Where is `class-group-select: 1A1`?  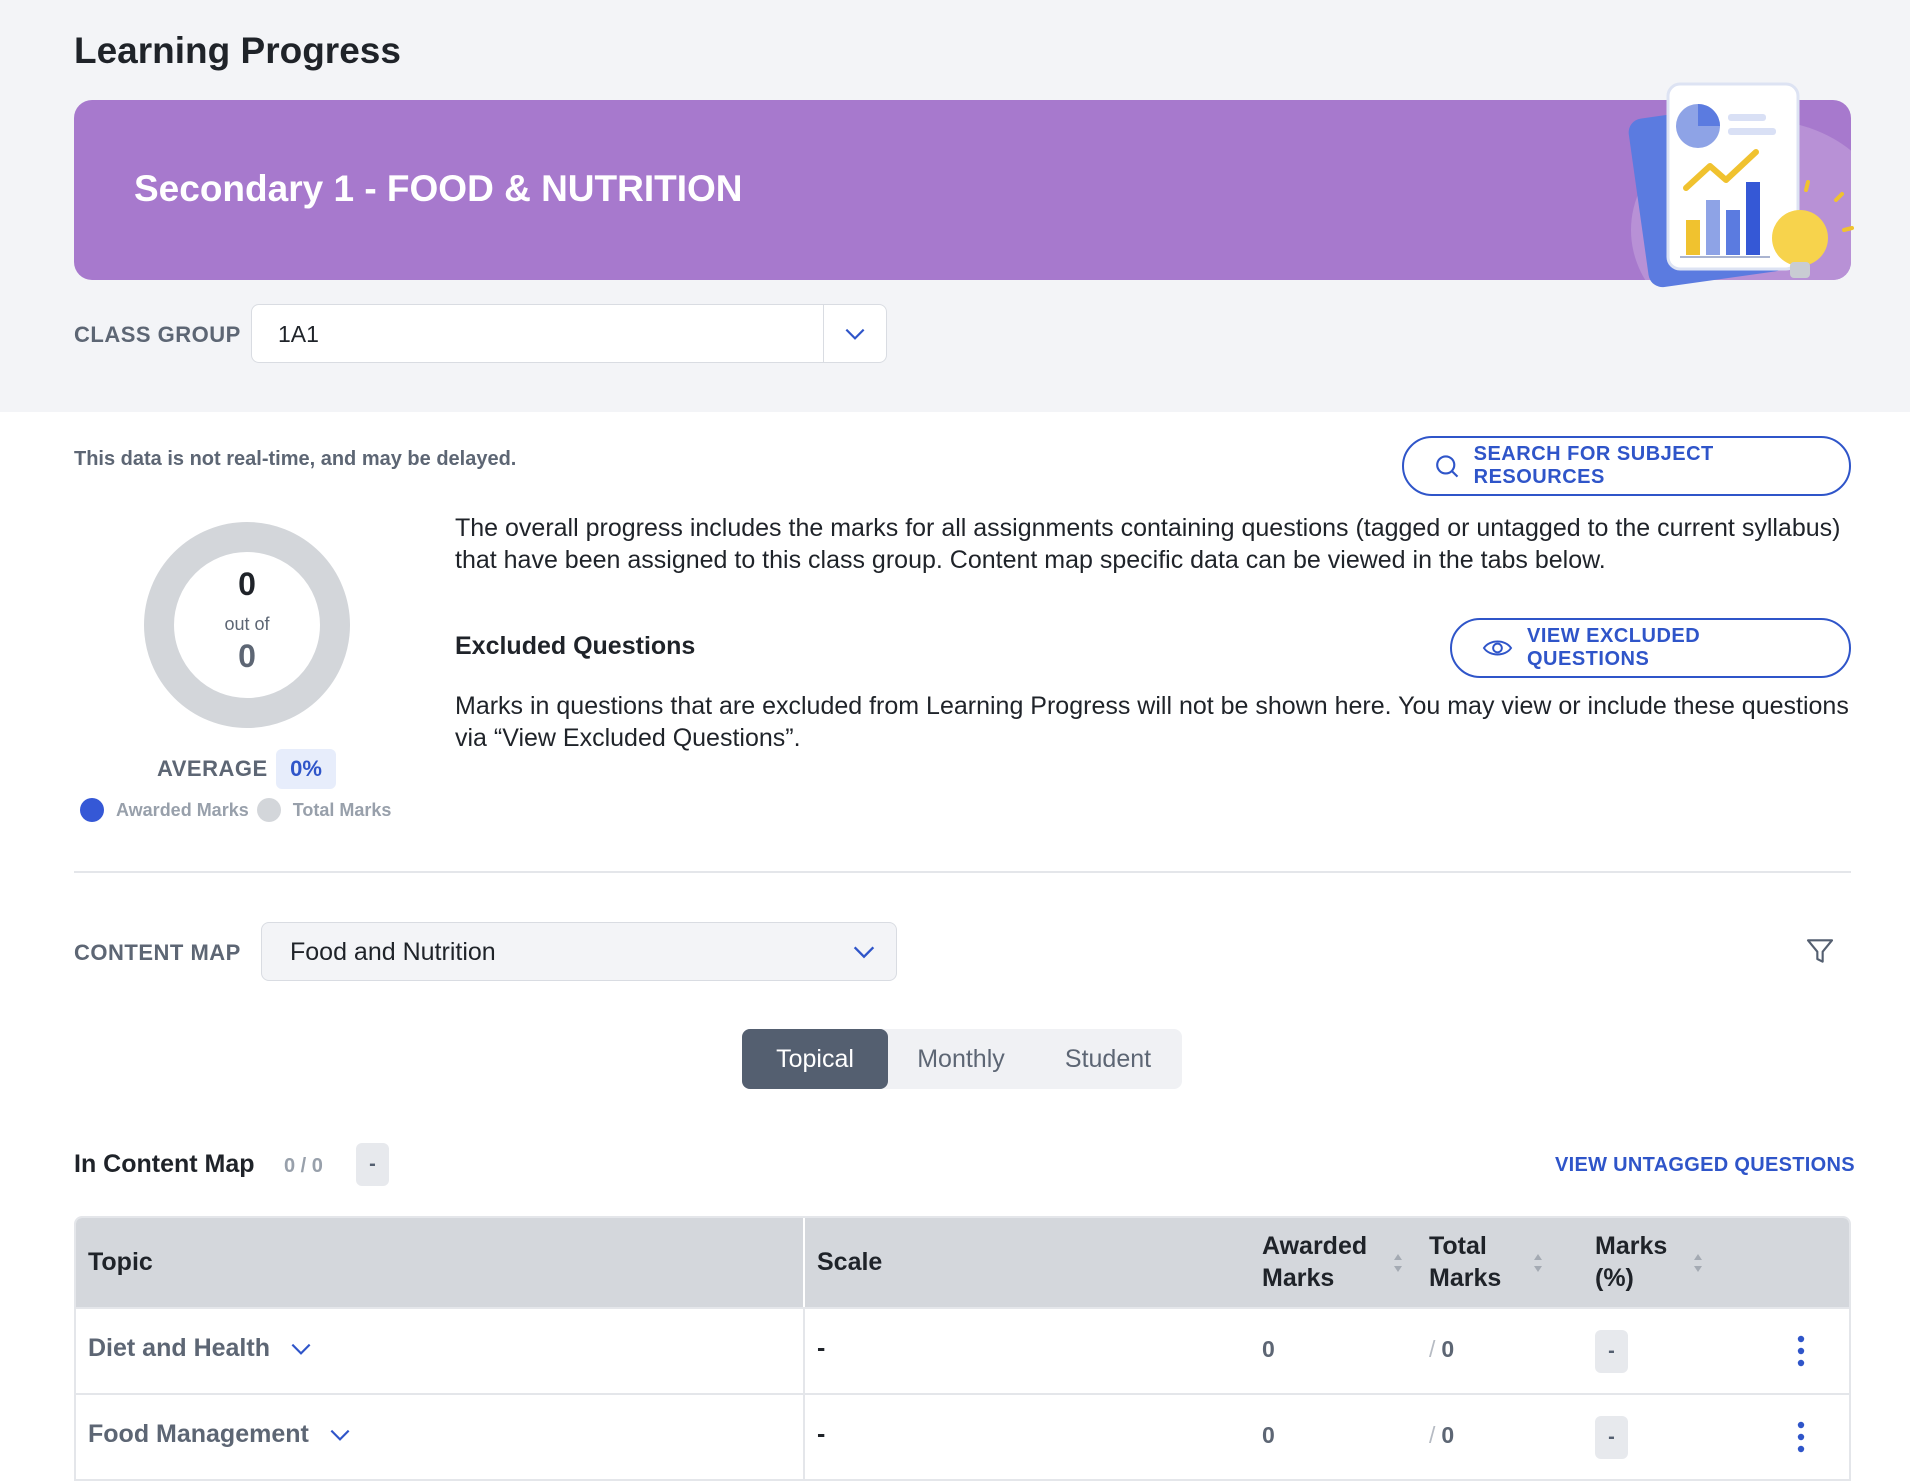 class-group-select: 1A1 is located at coordinates (569, 333).